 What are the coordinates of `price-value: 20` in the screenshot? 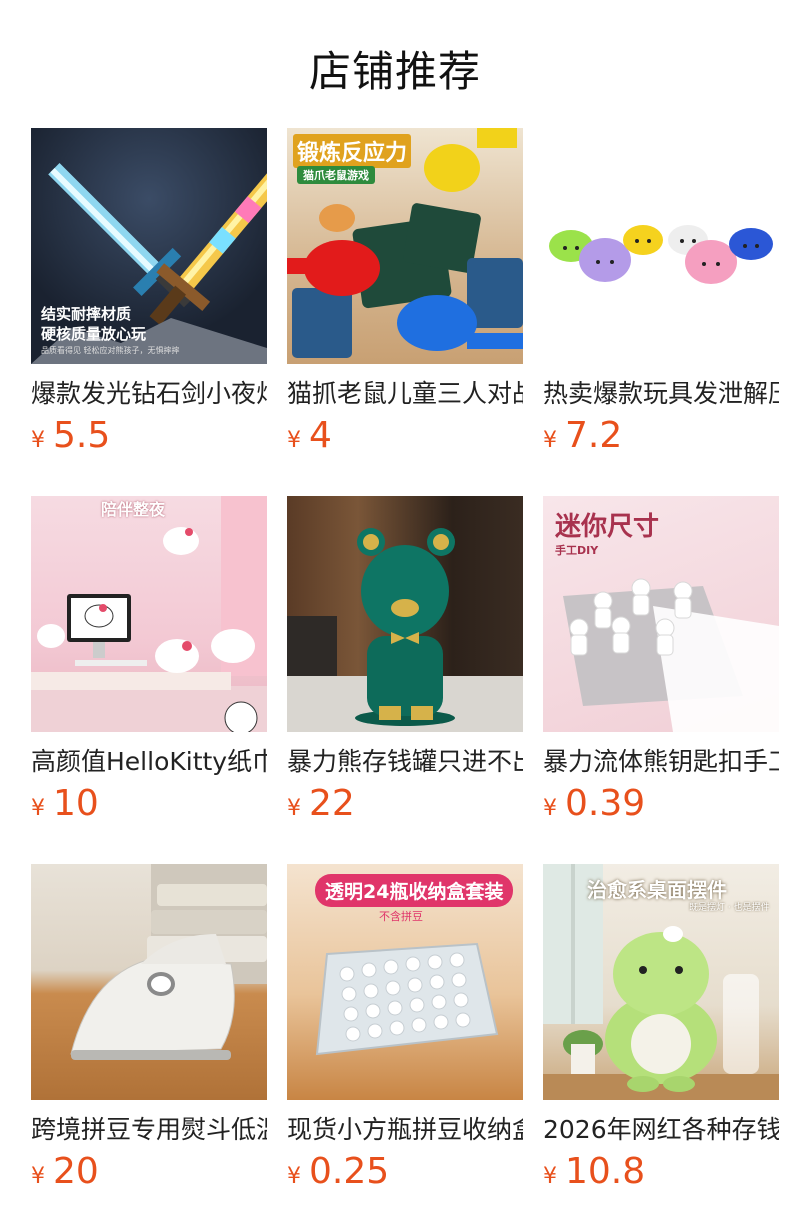 It's located at (76, 1171).